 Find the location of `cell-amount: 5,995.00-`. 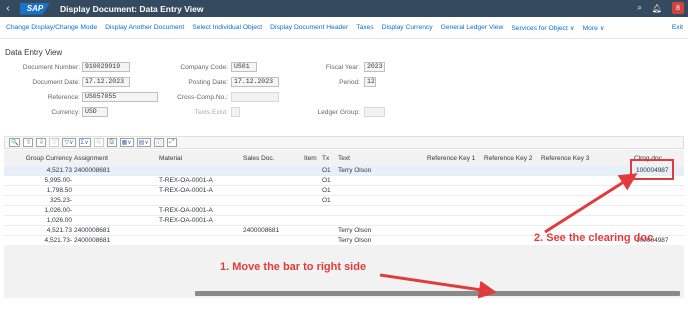

cell-amount: 5,995.00- is located at coordinates (58, 180).